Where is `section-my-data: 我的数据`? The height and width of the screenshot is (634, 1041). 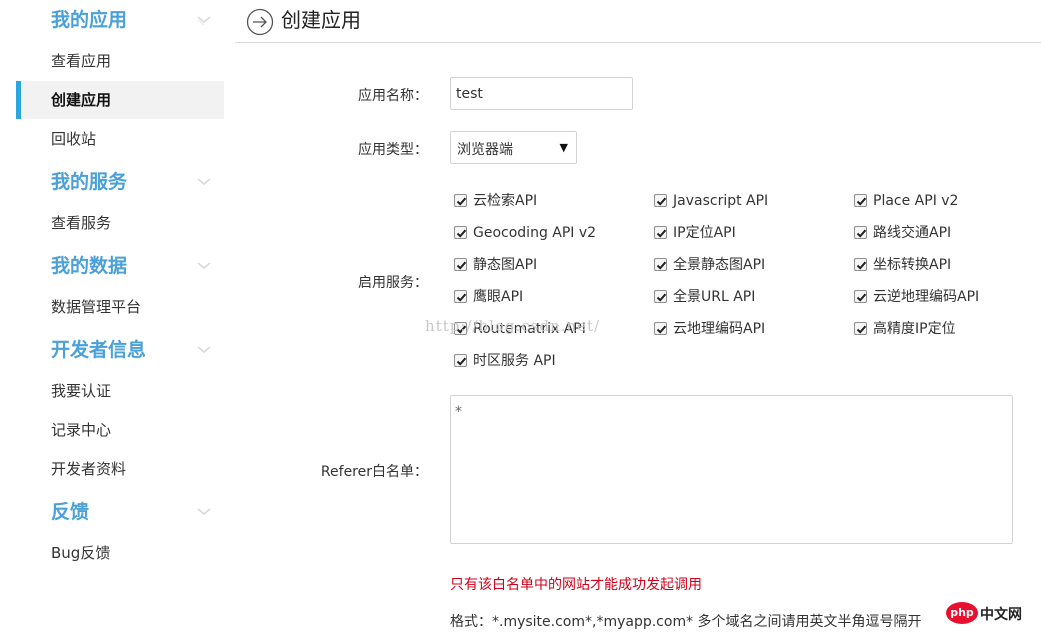 section-my-data: 我的数据 is located at coordinates (137, 266).